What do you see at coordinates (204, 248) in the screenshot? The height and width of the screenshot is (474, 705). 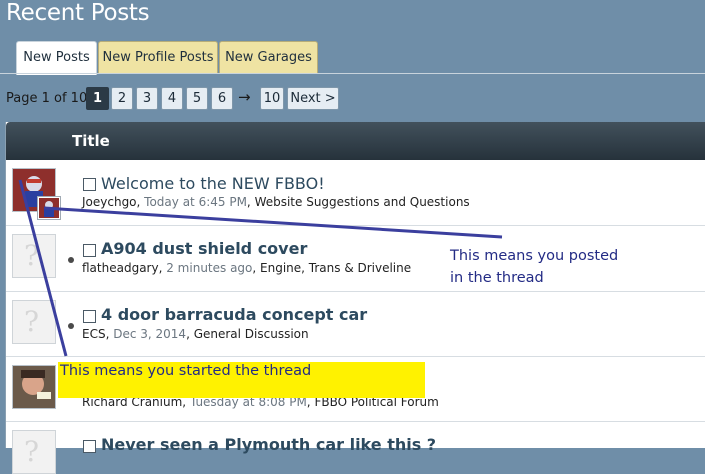 I see `thread-title-link: A904 dust shield cover` at bounding box center [204, 248].